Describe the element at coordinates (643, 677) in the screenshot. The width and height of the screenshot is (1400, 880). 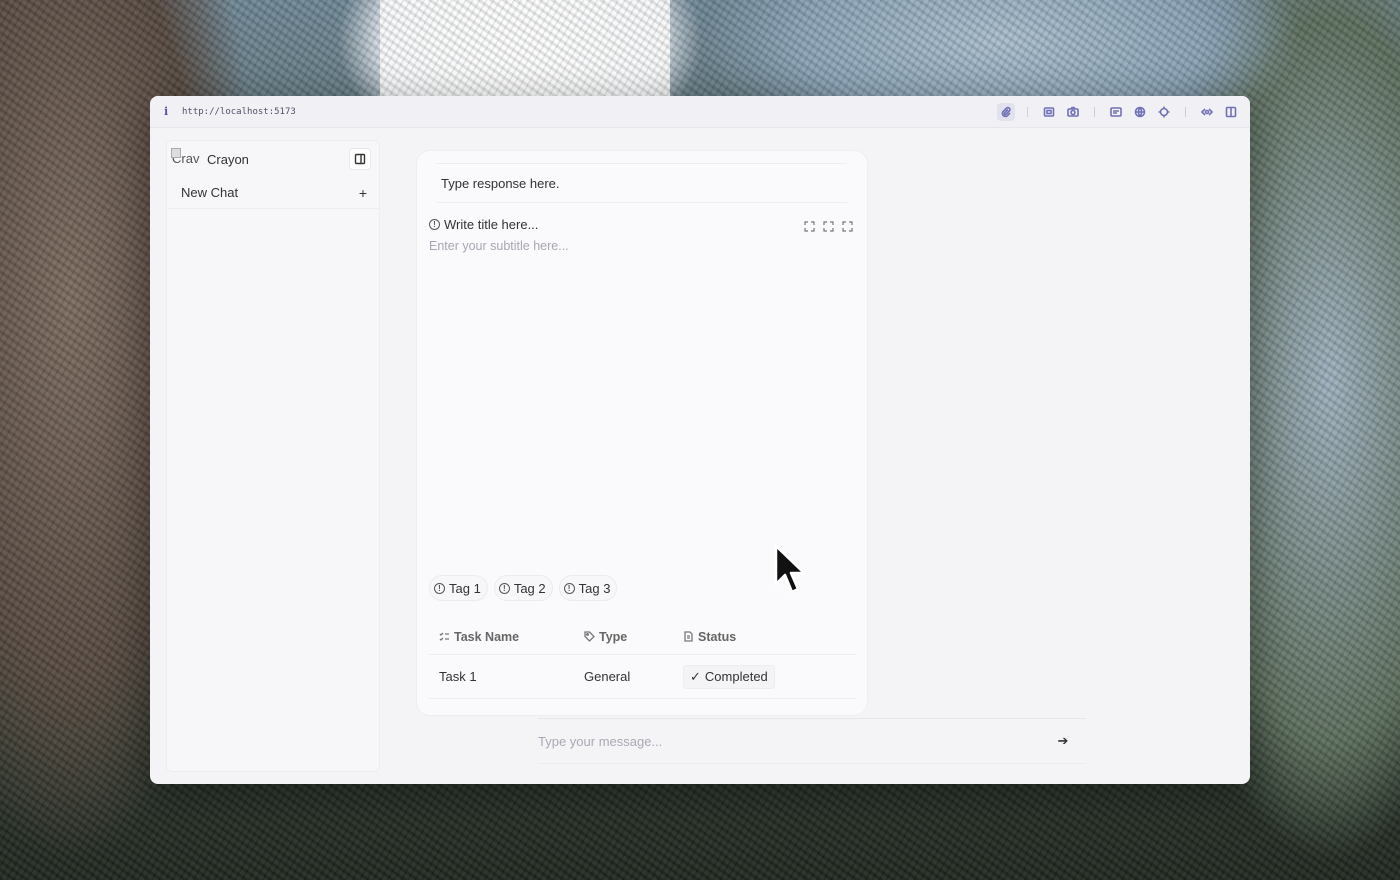
I see `table-row: Task 1 General ✓ Completed` at that location.